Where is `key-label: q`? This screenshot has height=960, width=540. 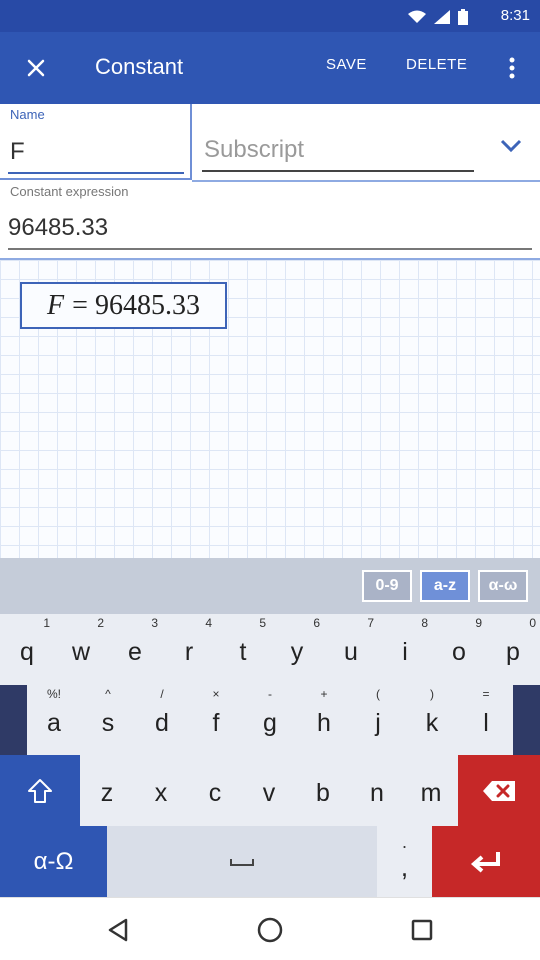
key-label: q is located at coordinates (27, 652).